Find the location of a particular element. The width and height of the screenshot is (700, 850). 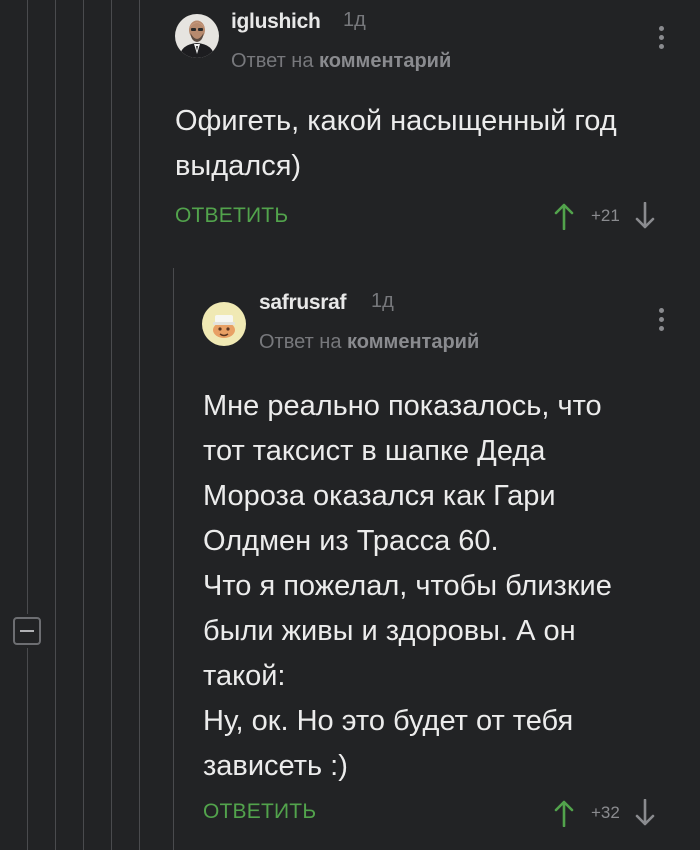

comment-username: iglushich is located at coordinates (276, 22).